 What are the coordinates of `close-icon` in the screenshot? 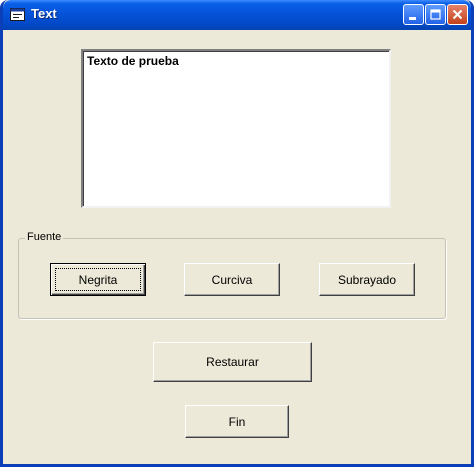 It's located at (457, 14).